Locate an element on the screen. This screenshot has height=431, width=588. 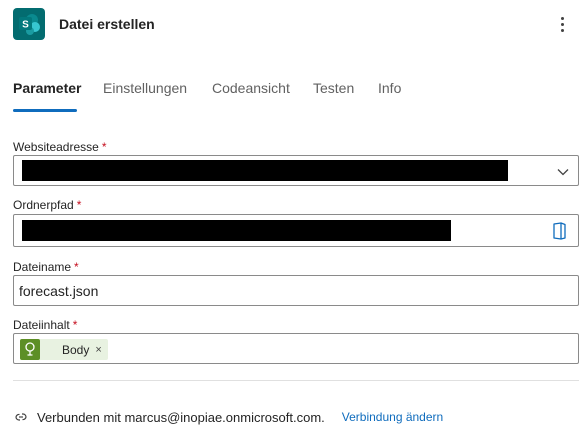
folder-path-input is located at coordinates (296, 230).